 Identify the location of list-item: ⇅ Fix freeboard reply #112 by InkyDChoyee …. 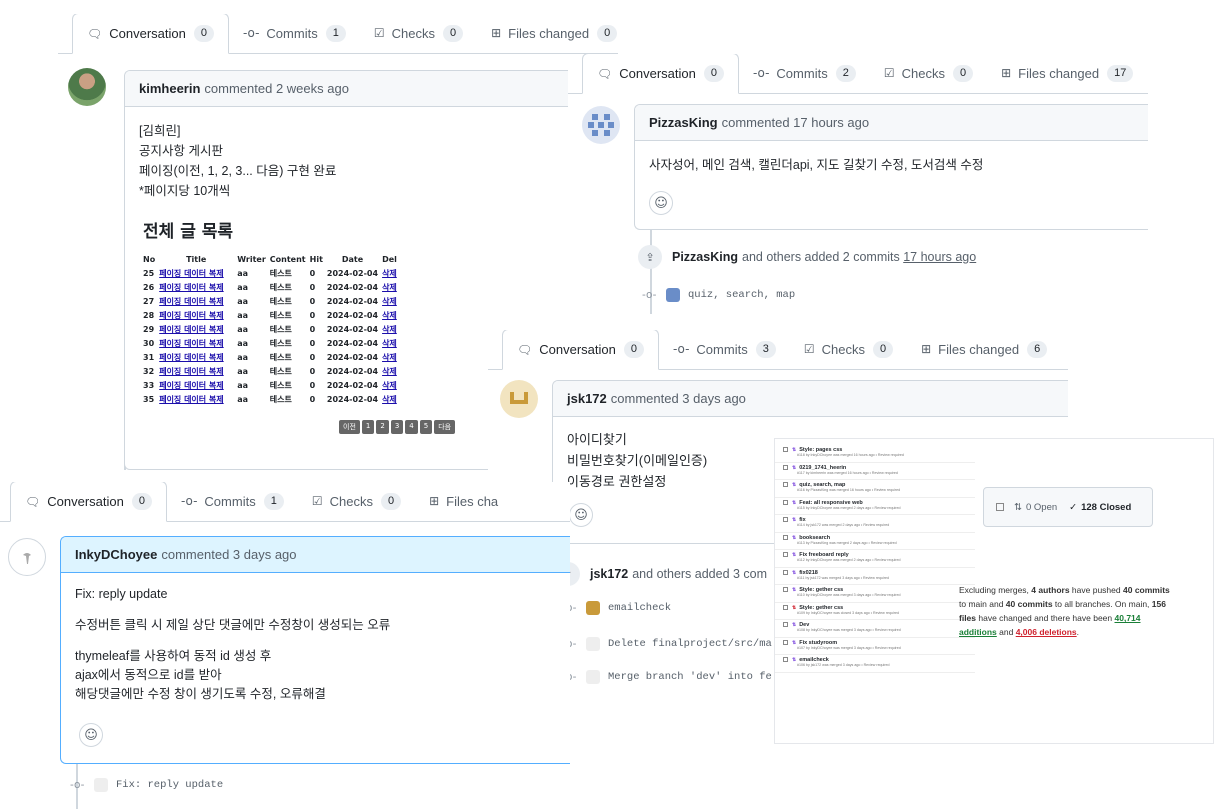
(875, 559).